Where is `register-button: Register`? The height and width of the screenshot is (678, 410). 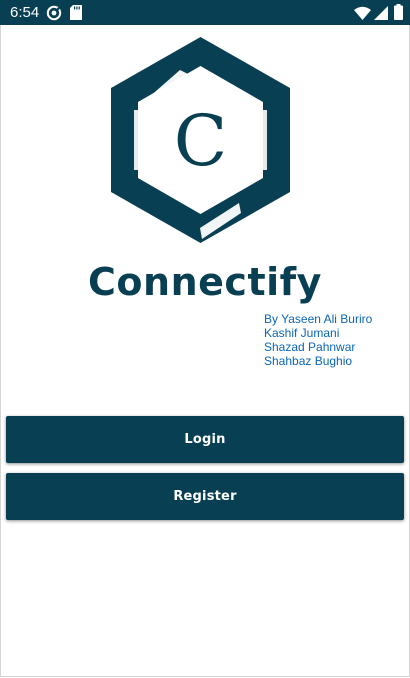
register-button: Register is located at coordinates (205, 496).